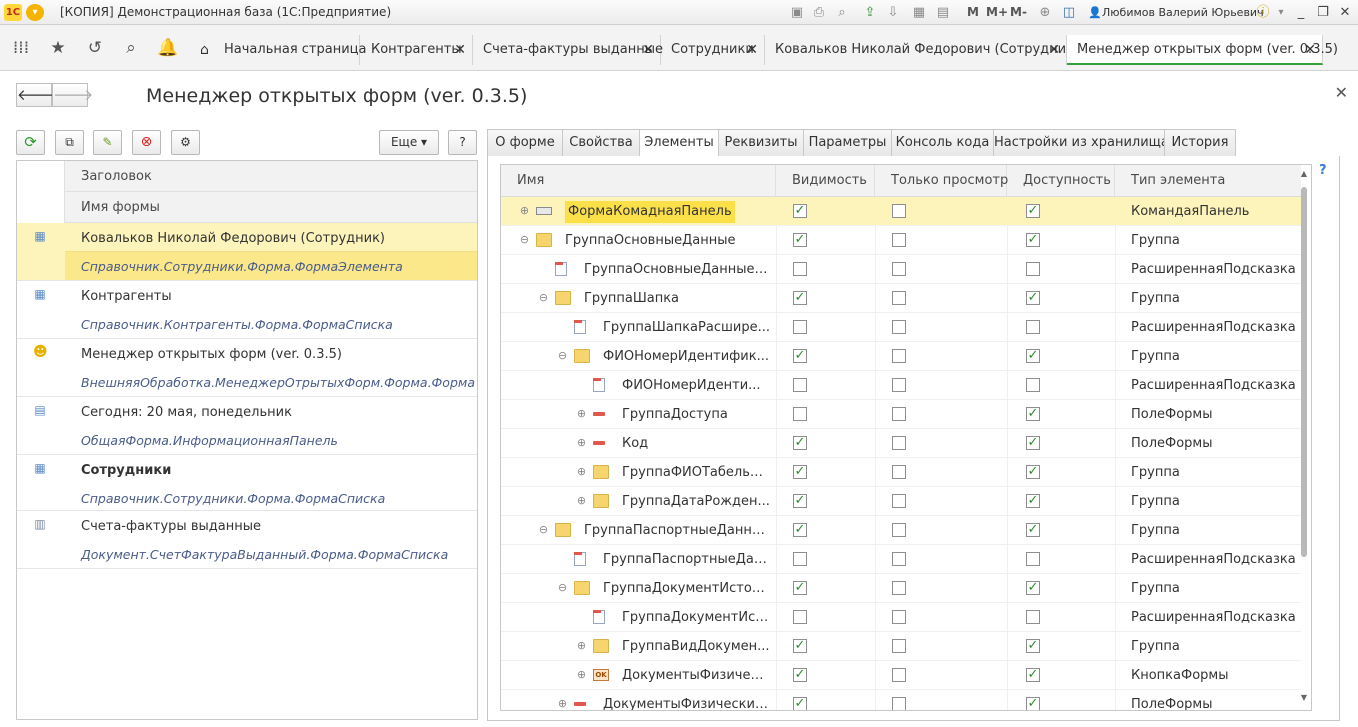  Describe the element at coordinates (1304, 173) in the screenshot. I see `scroll-up-icon: ▲` at that location.